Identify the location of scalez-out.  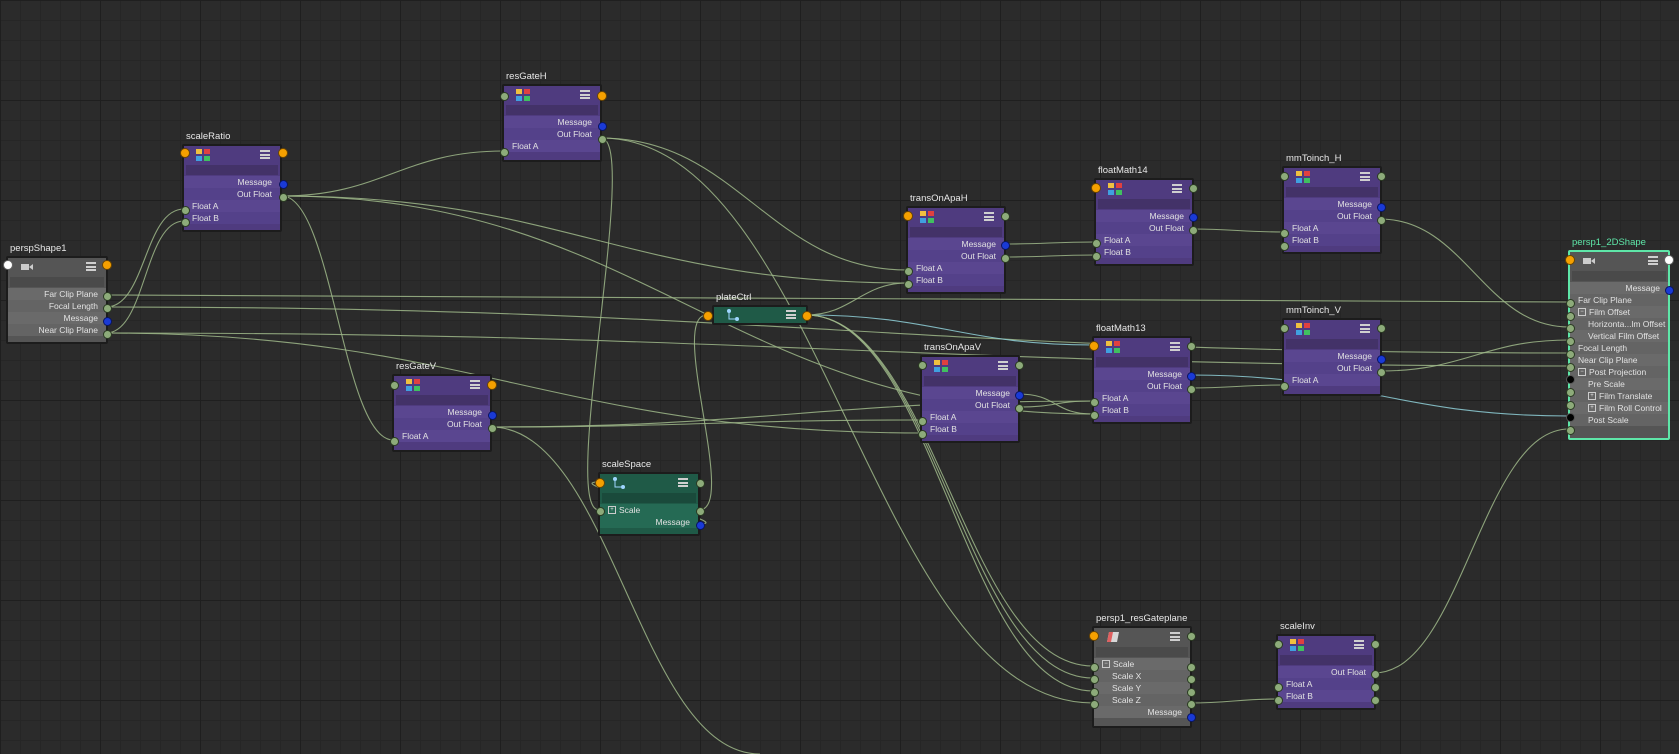
(1191, 704).